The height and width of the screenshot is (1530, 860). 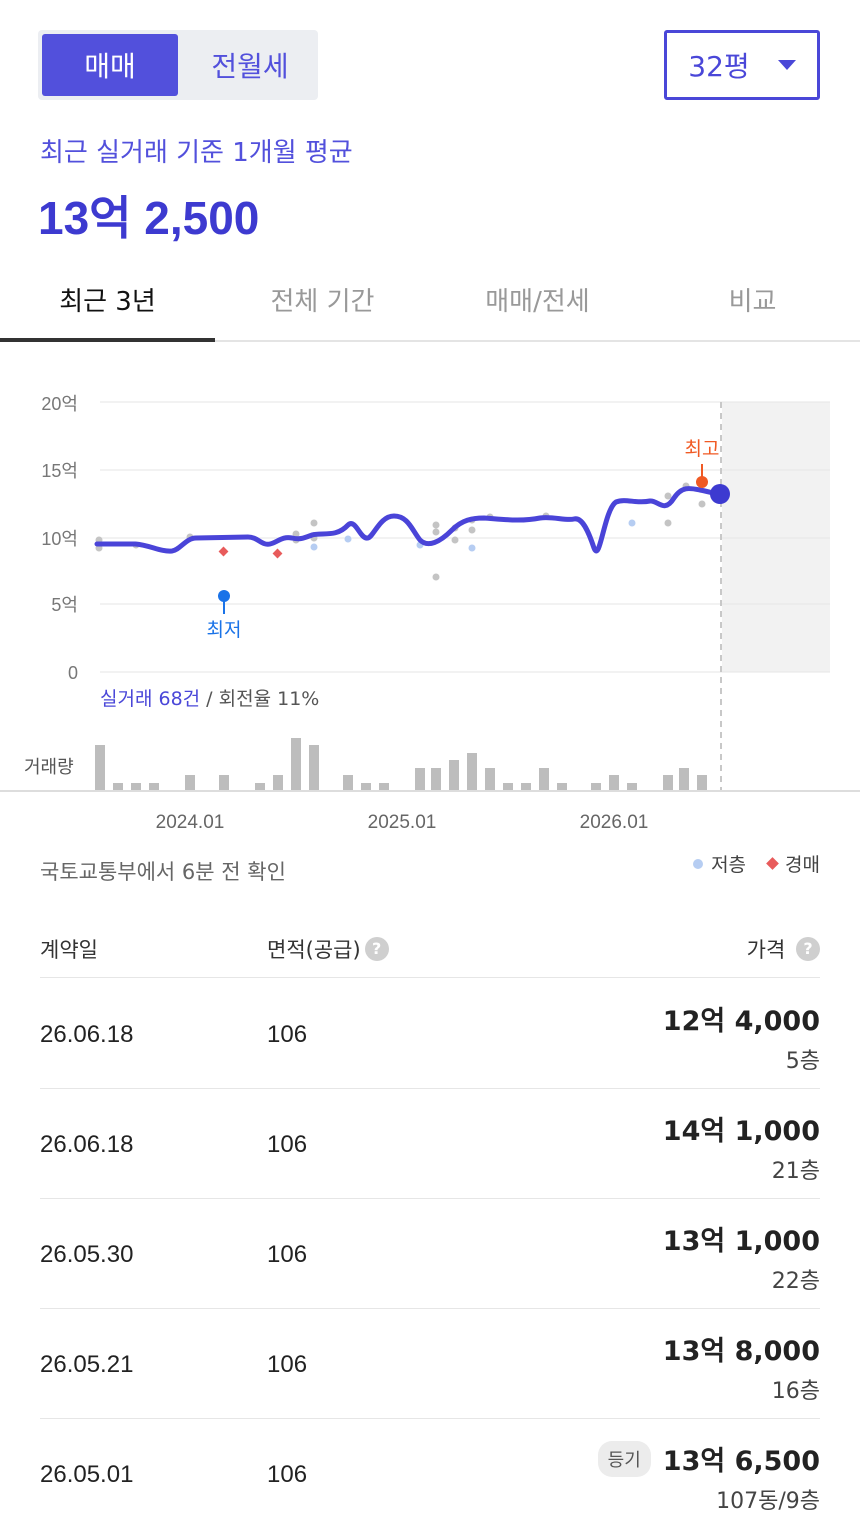 What do you see at coordinates (802, 865) in the screenshot?
I see `legend-auction: 경매` at bounding box center [802, 865].